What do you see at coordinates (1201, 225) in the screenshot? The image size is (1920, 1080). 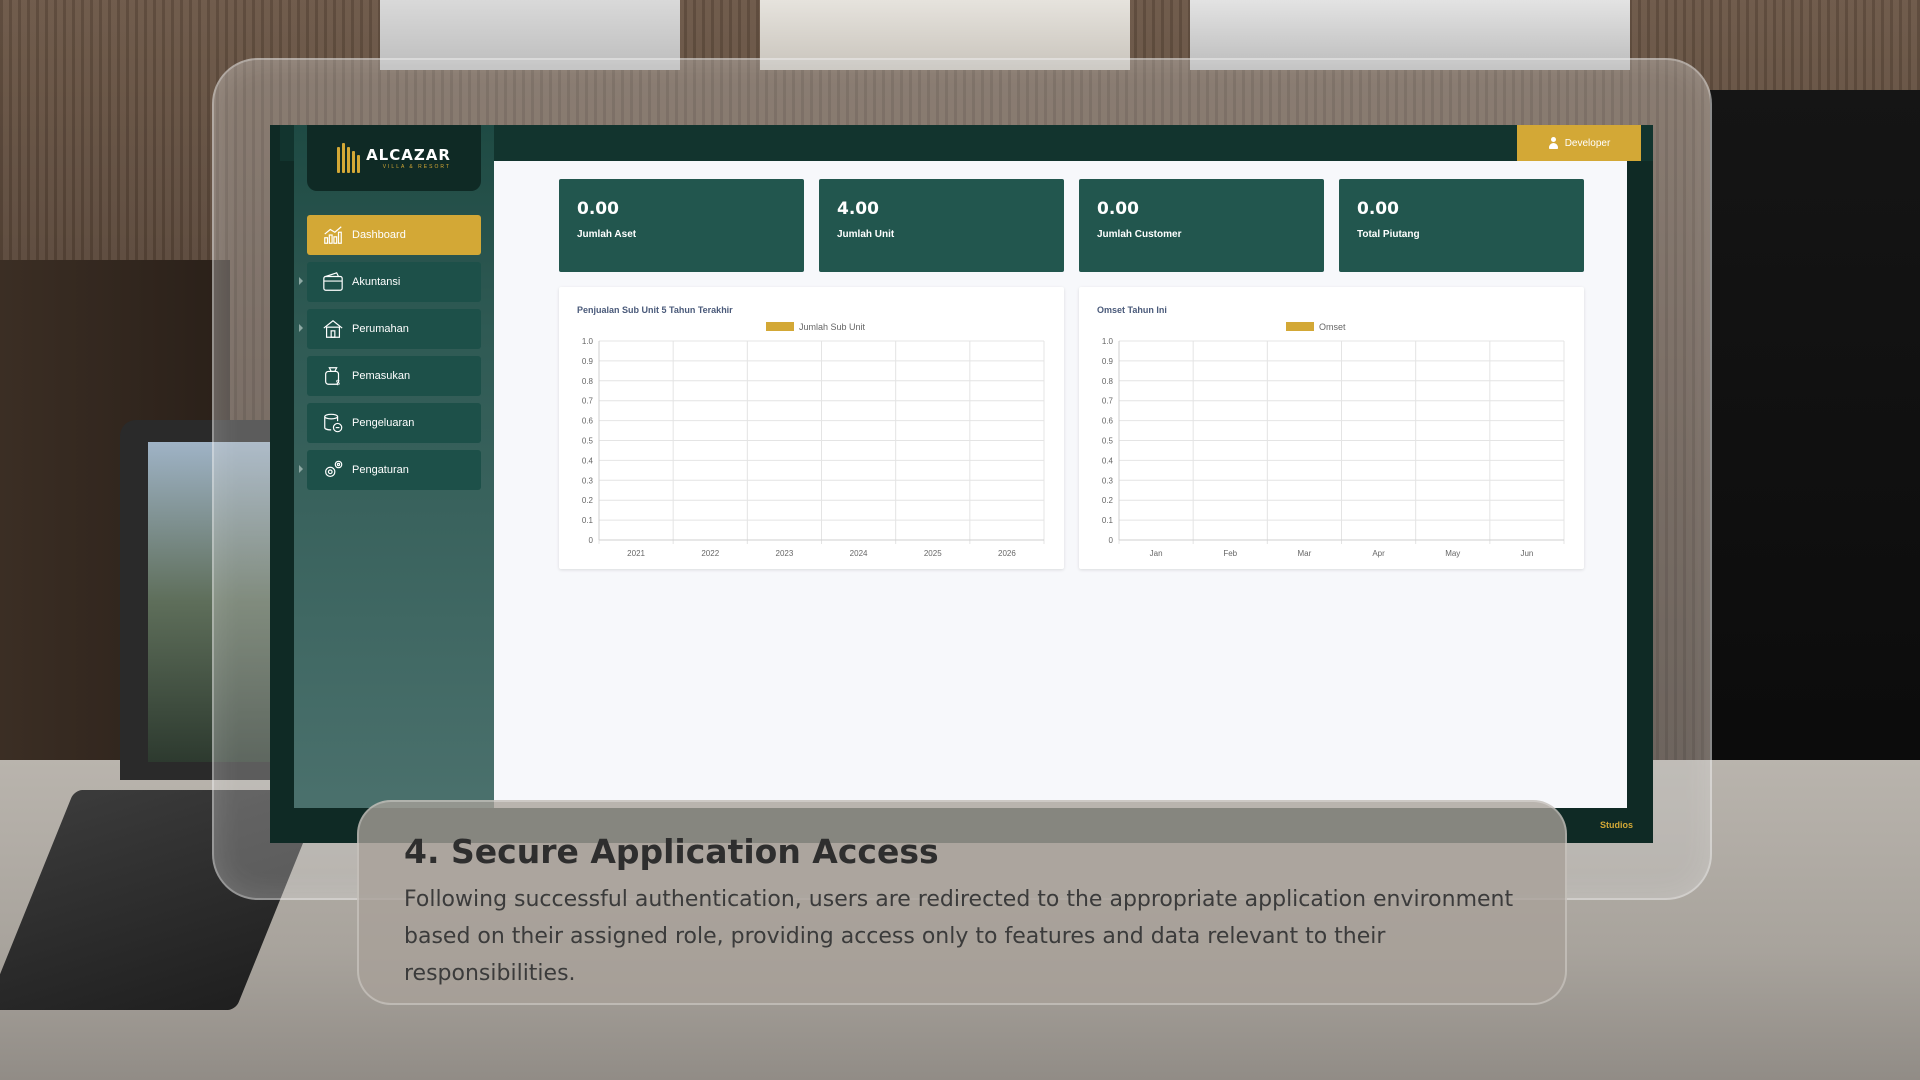 I see `stat-card-jumlah-customer: 0.00 Jumlah Customer` at bounding box center [1201, 225].